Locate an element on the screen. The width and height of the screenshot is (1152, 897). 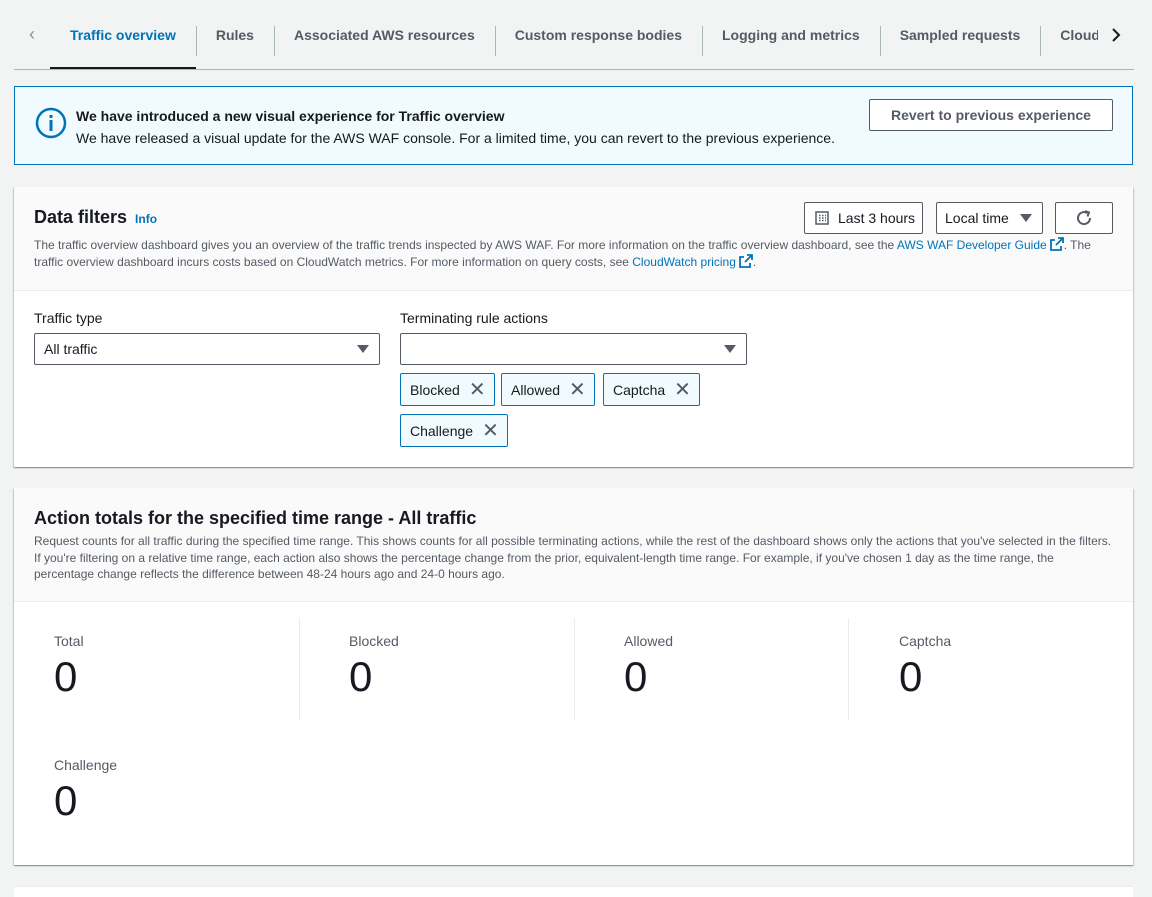
terminating-rule-actions-select is located at coordinates (573, 349).